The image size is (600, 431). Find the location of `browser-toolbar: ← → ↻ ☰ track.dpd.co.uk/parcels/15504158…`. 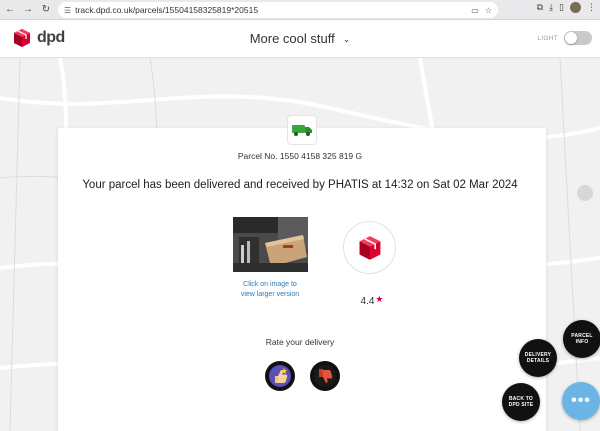

browser-toolbar: ← → ↻ ☰ track.dpd.co.uk/parcels/15504158… is located at coordinates (300, 10).